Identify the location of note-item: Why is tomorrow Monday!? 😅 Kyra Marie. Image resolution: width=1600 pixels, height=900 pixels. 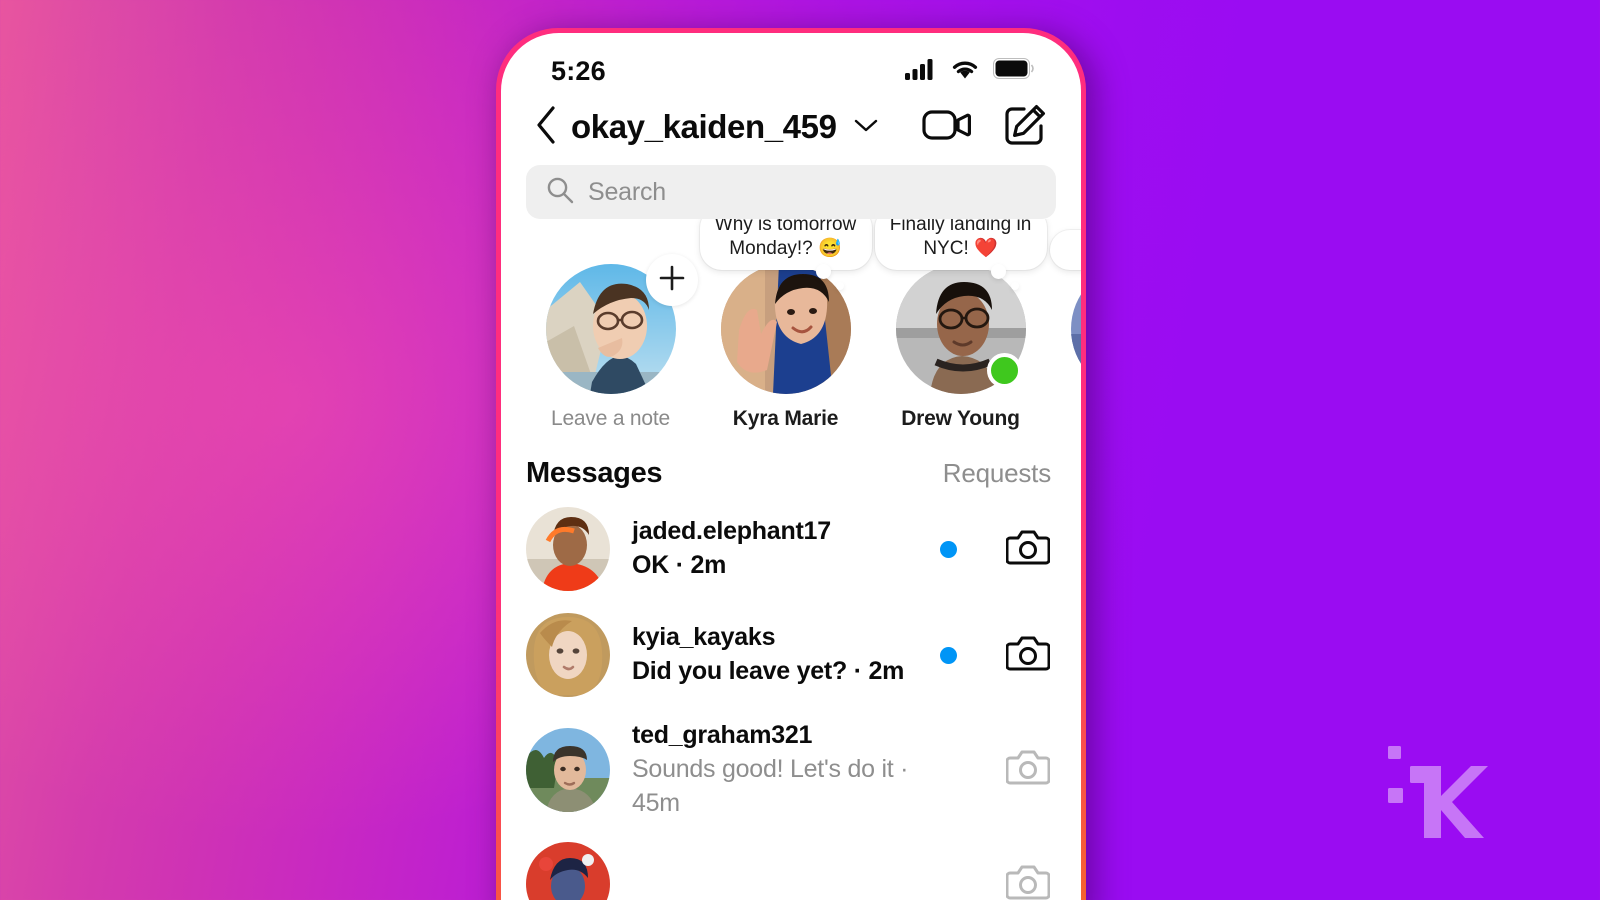
(785, 325).